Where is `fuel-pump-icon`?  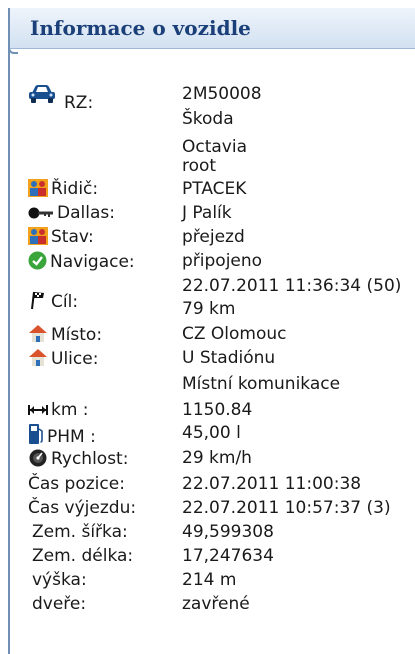
fuel-pump-icon is located at coordinates (36, 434).